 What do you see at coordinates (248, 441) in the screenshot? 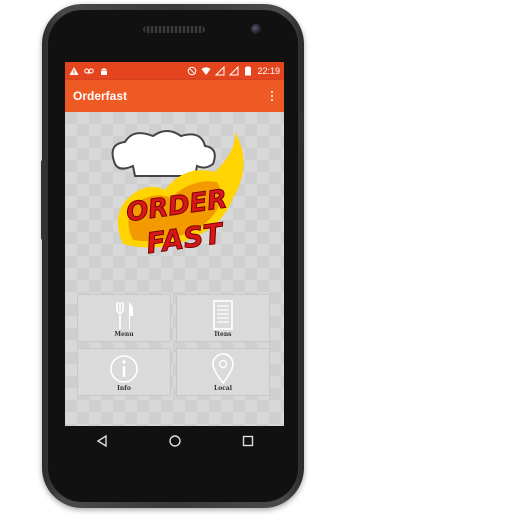
I see `recents-icon` at bounding box center [248, 441].